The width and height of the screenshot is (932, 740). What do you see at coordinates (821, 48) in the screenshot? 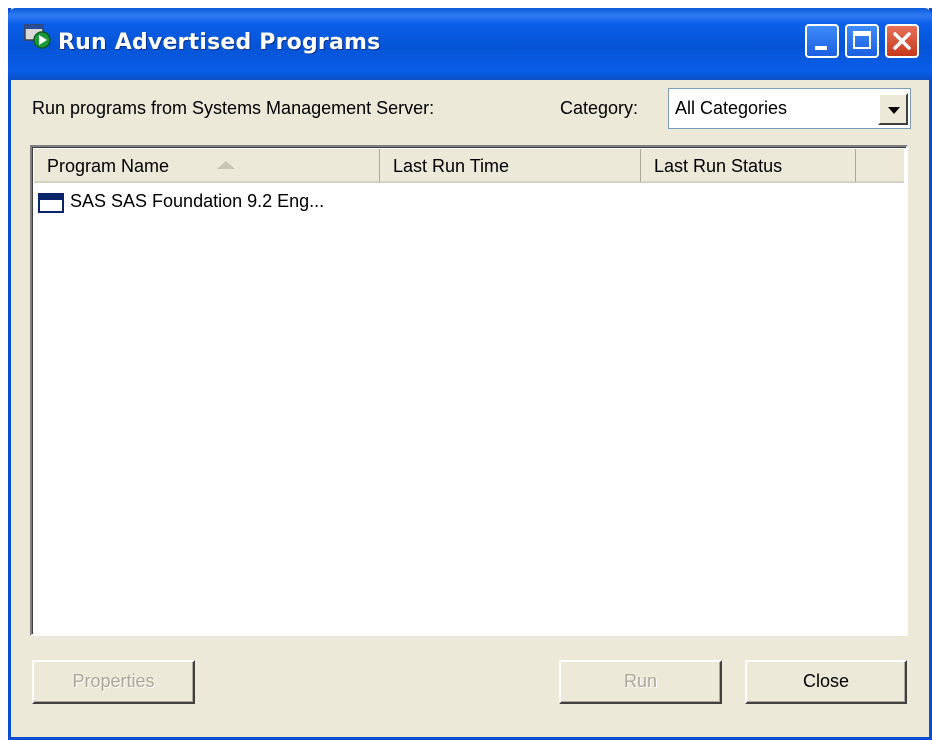
I see `minimize-icon` at bounding box center [821, 48].